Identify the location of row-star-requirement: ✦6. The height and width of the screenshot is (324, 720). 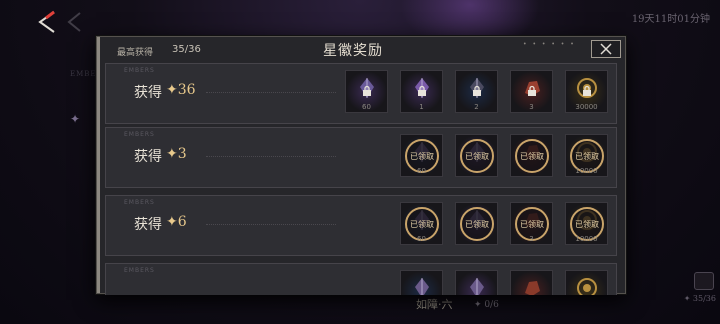
(176, 222).